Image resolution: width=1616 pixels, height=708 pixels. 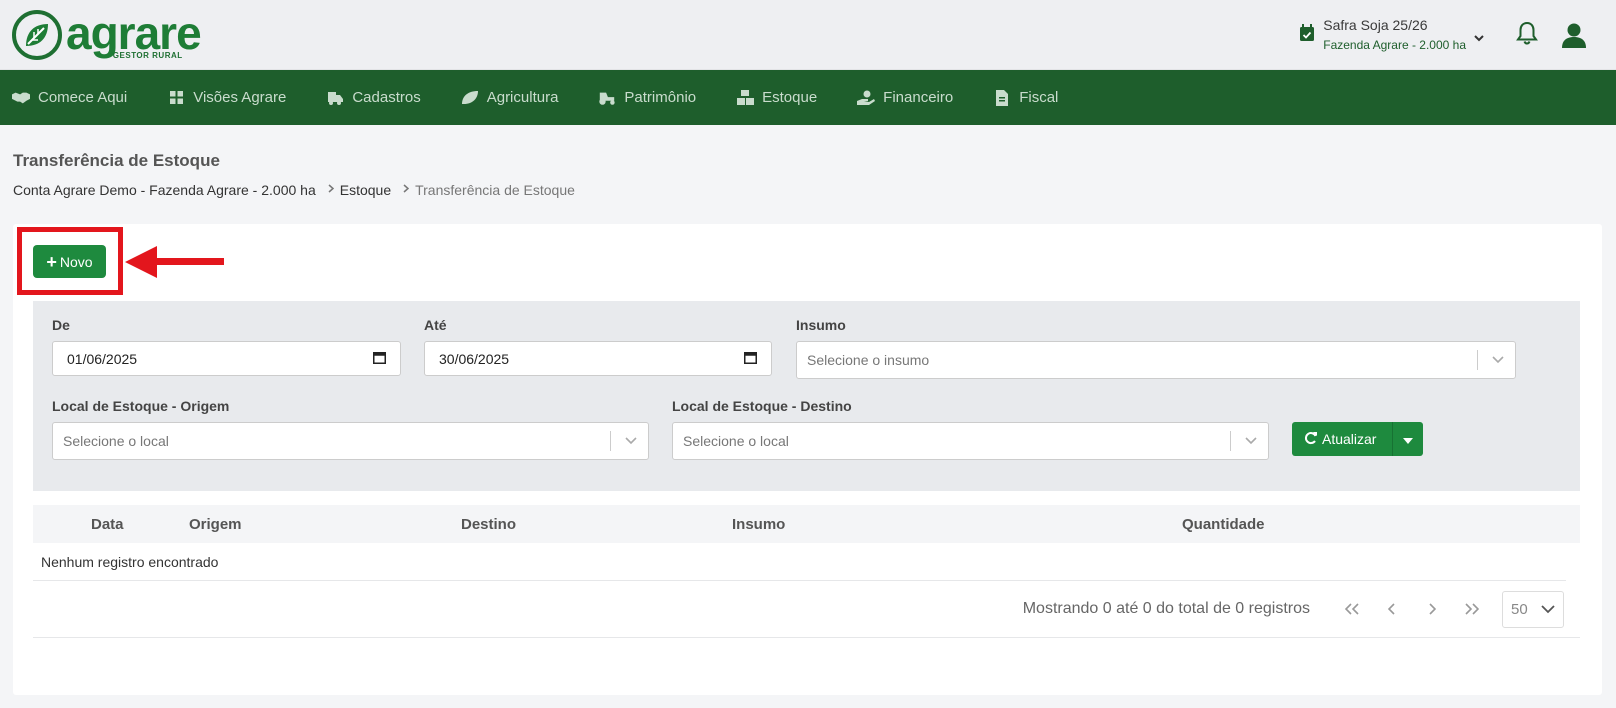 What do you see at coordinates (1375, 25) in the screenshot?
I see `safra-title: Safra Soja 25/26` at bounding box center [1375, 25].